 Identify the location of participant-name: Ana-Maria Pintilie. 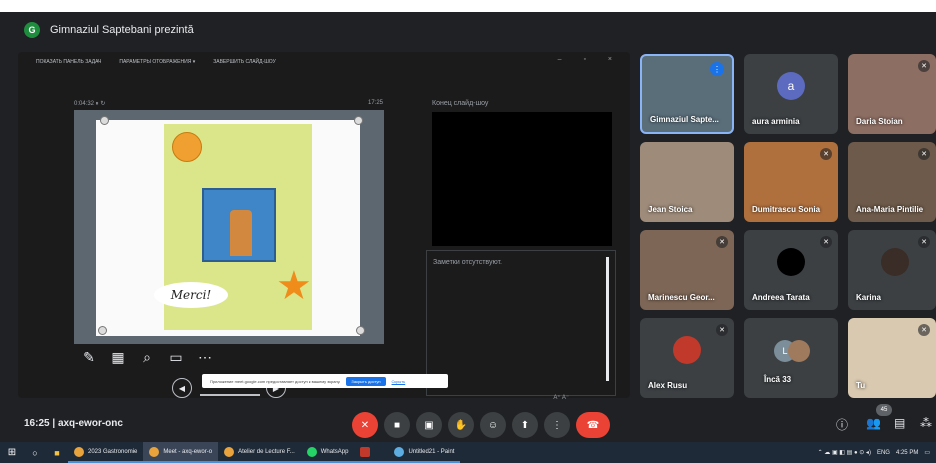
(890, 209).